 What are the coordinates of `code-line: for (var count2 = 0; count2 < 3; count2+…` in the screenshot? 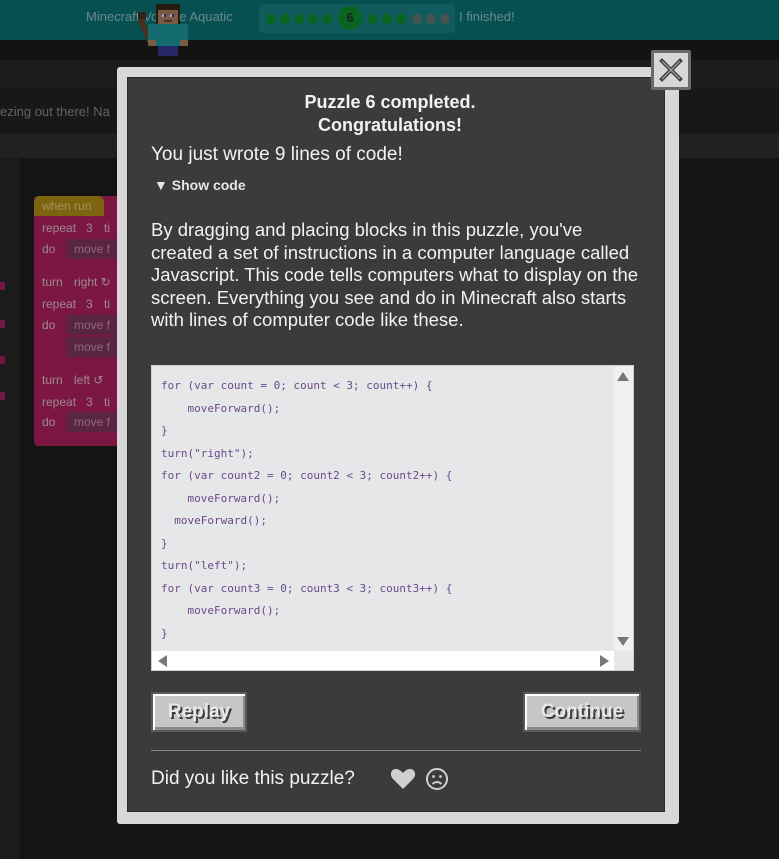 It's located at (307, 475).